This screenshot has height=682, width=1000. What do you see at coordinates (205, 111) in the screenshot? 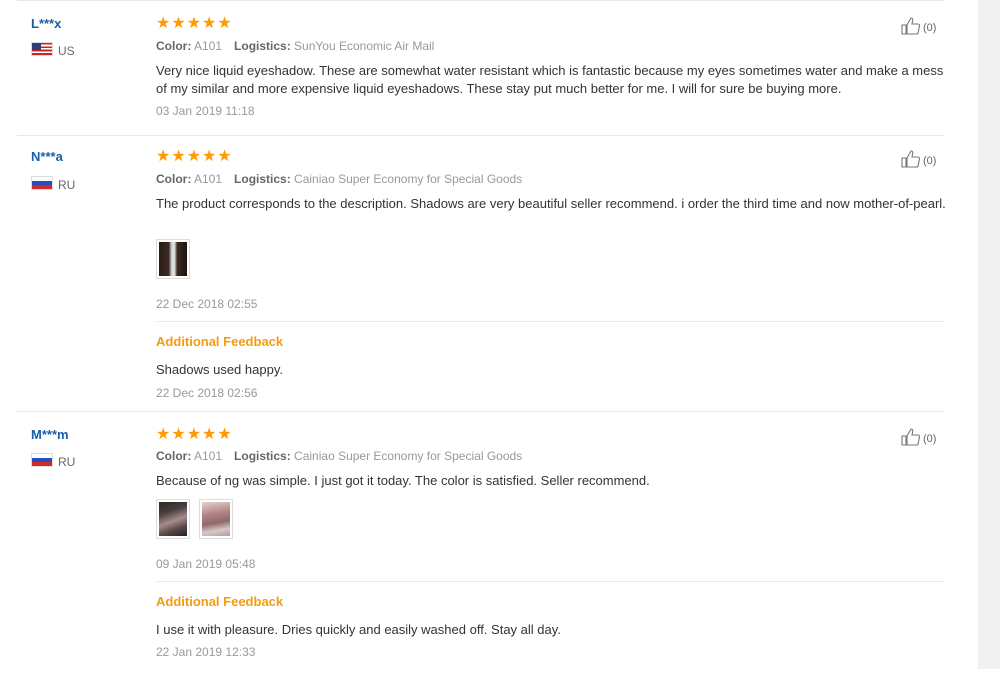
I see `review-date: 03 Jan 2019 11:18` at bounding box center [205, 111].